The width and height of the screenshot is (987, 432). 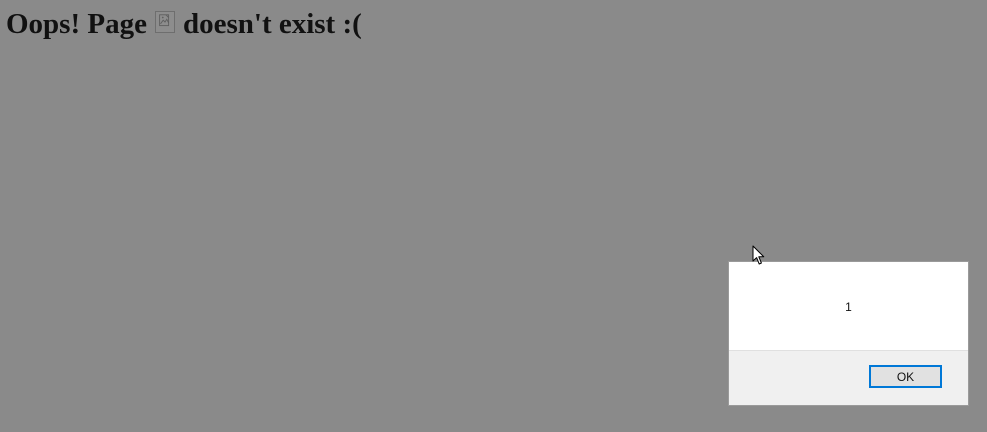 I want to click on alert-message: 1, so click(x=848, y=306).